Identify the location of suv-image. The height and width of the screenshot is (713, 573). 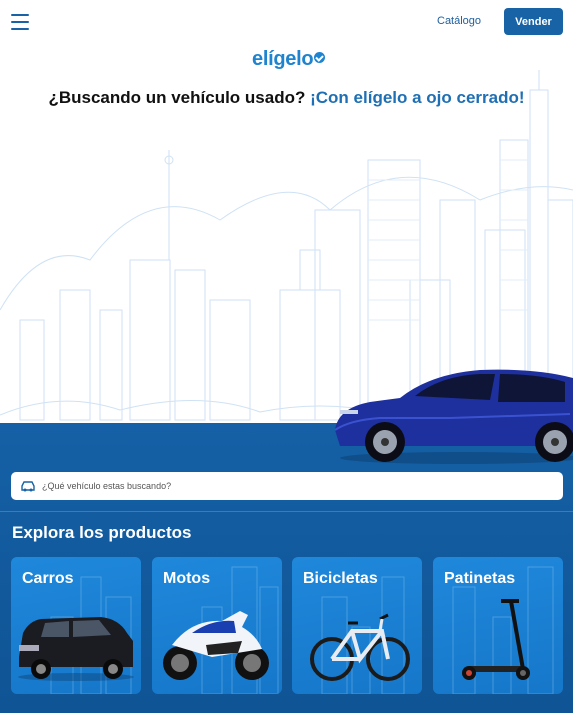
(76, 649).